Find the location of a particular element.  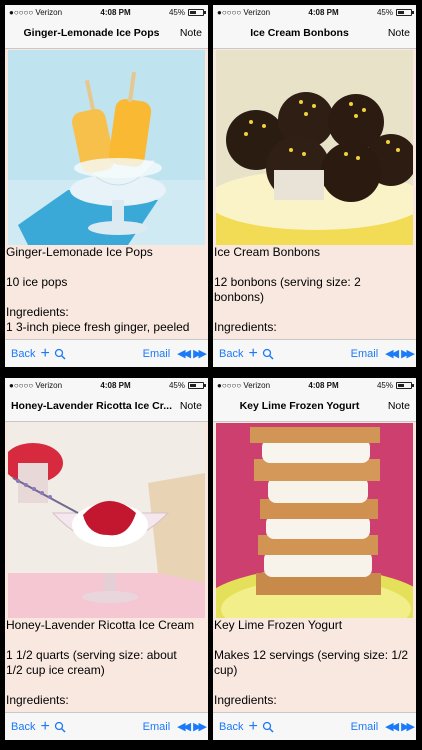

recipe-name: Honey-Lavender Ricotta Ice Cream is located at coordinates (100, 625).